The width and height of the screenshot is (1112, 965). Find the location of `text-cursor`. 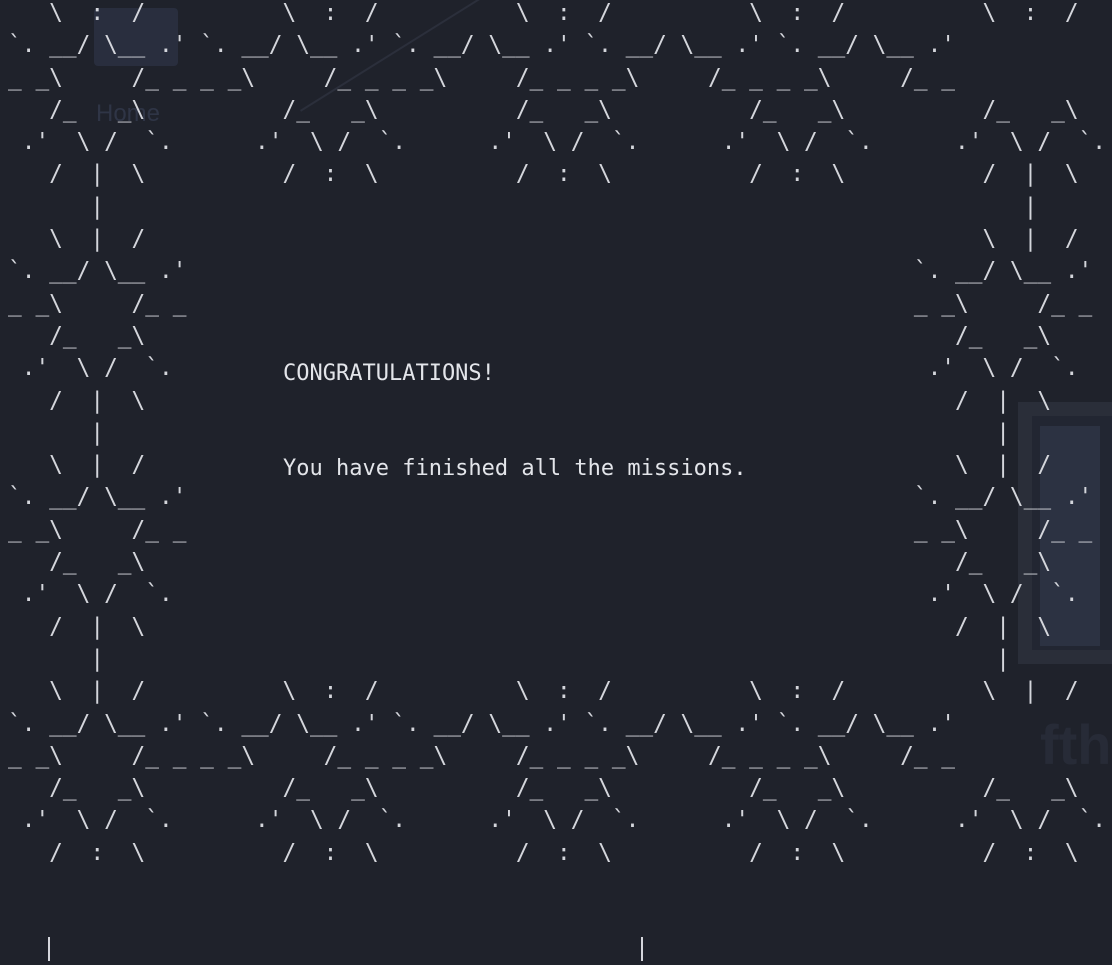

text-cursor is located at coordinates (642, 949).